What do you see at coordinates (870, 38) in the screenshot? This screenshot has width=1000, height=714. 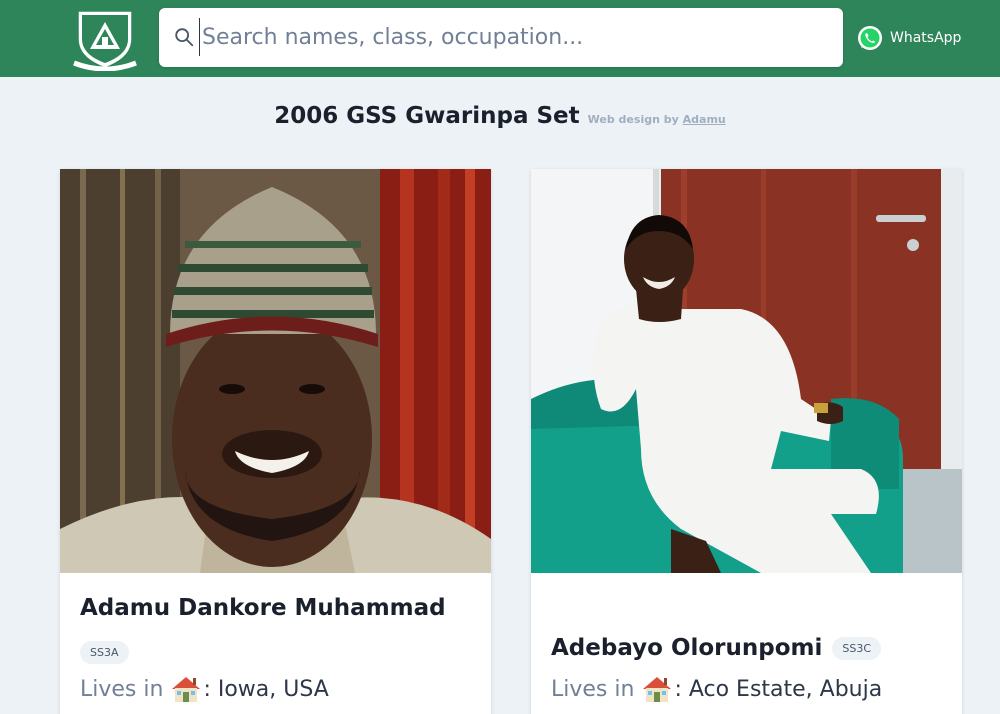 I see `whatsapp-icon` at bounding box center [870, 38].